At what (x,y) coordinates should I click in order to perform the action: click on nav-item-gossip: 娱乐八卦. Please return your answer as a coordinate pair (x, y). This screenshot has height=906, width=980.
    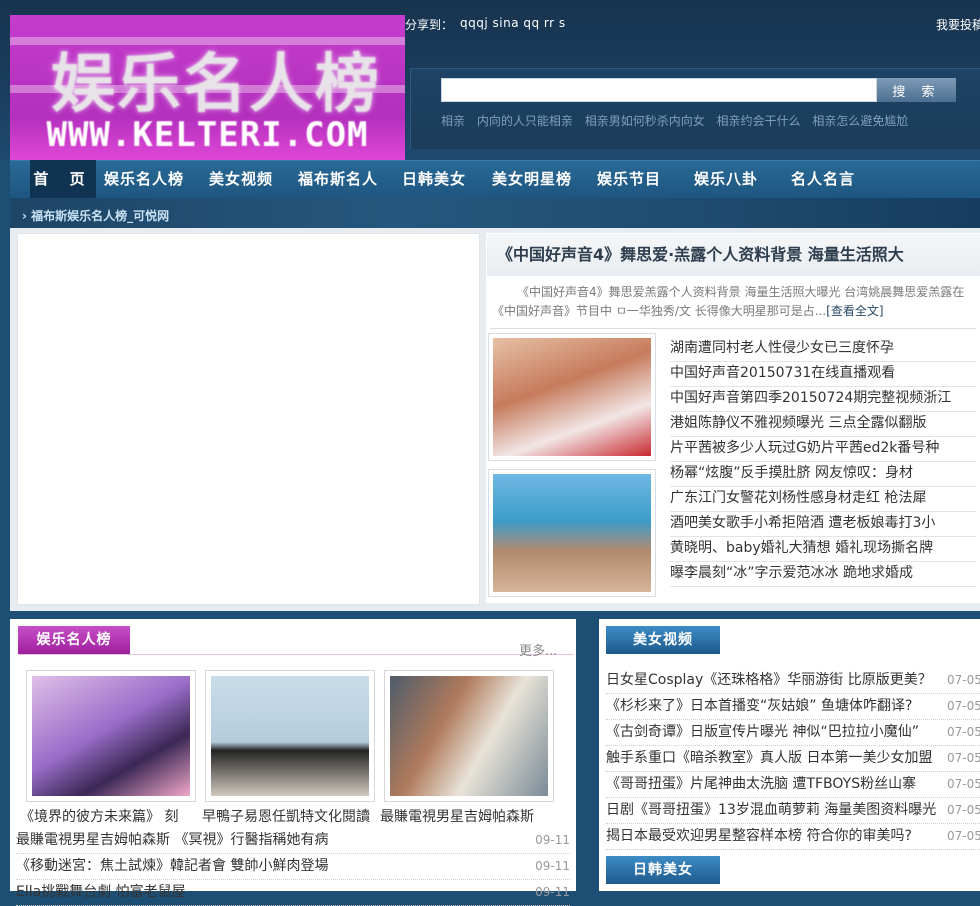
    Looking at the image, I should click on (726, 179).